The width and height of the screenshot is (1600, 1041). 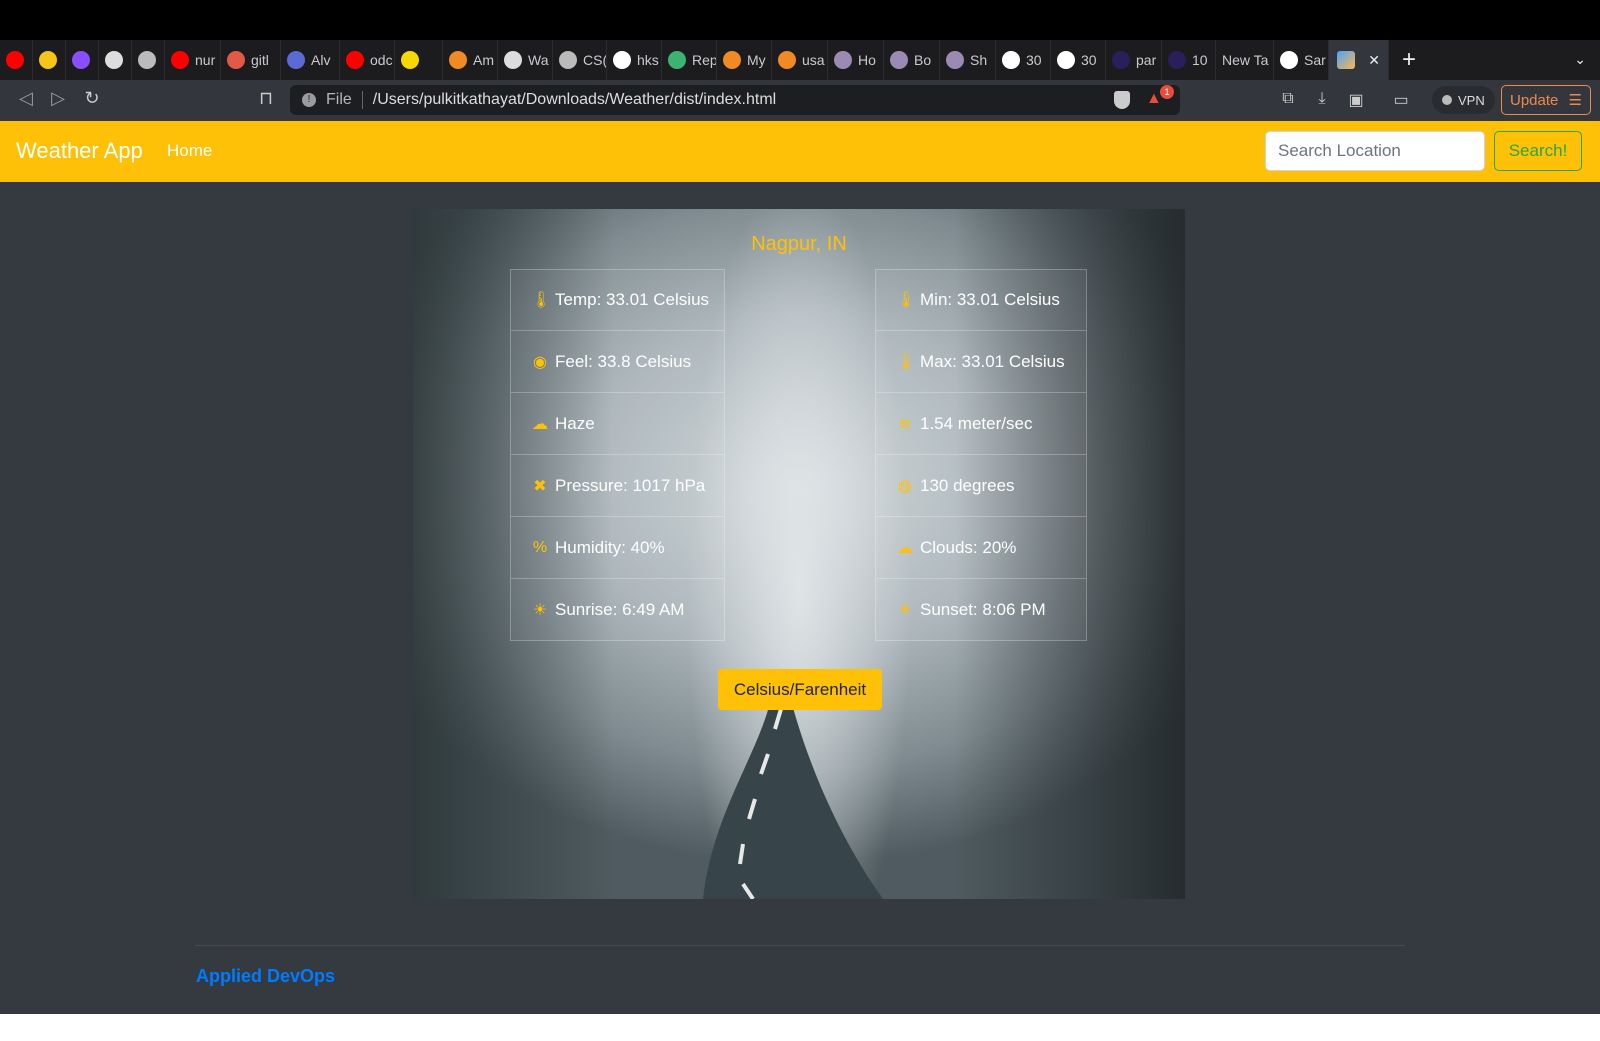 I want to click on browser-tab: Am, so click(x=470, y=60).